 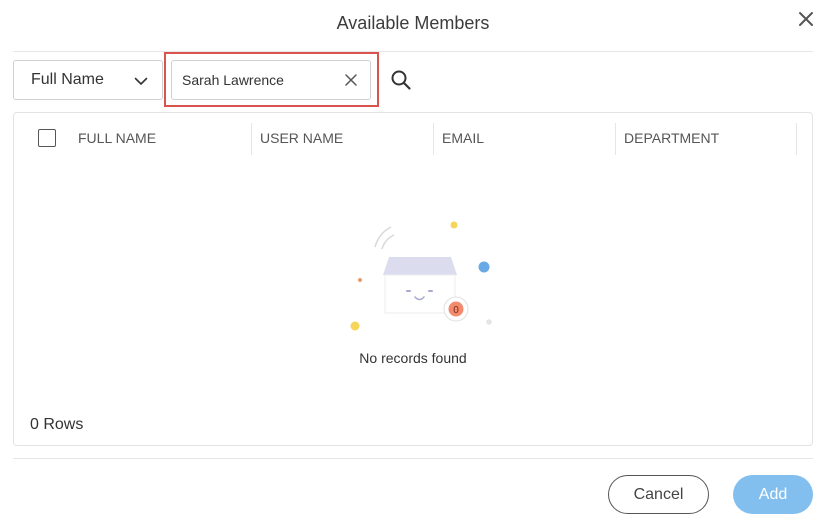 I want to click on clear-icon, so click(x=351, y=80).